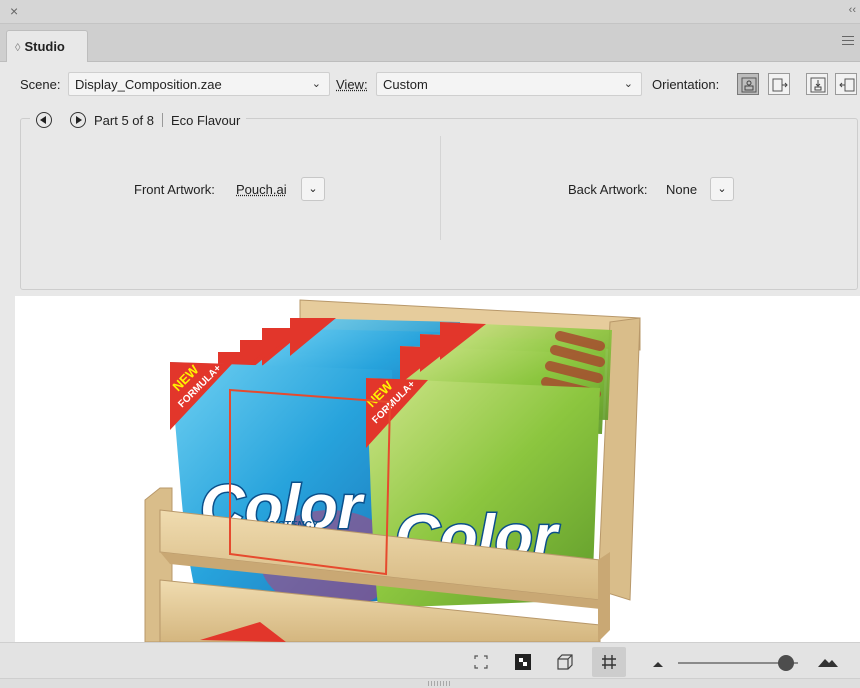  Describe the element at coordinates (124, 120) in the screenshot. I see `part-position: Part 5 of 8` at that location.